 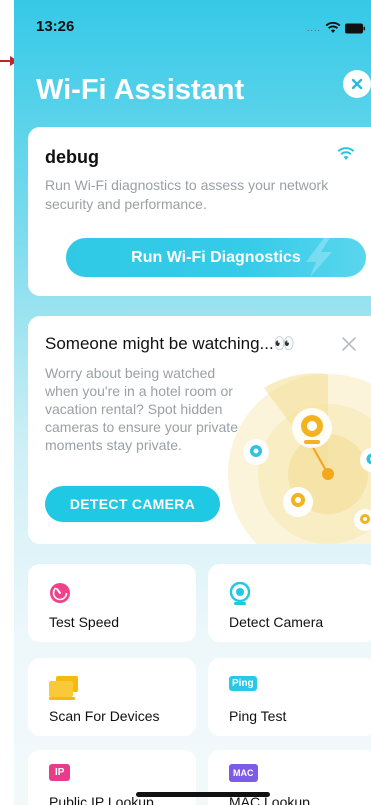 What do you see at coordinates (346, 153) in the screenshot?
I see `wifi-signal-icon` at bounding box center [346, 153].